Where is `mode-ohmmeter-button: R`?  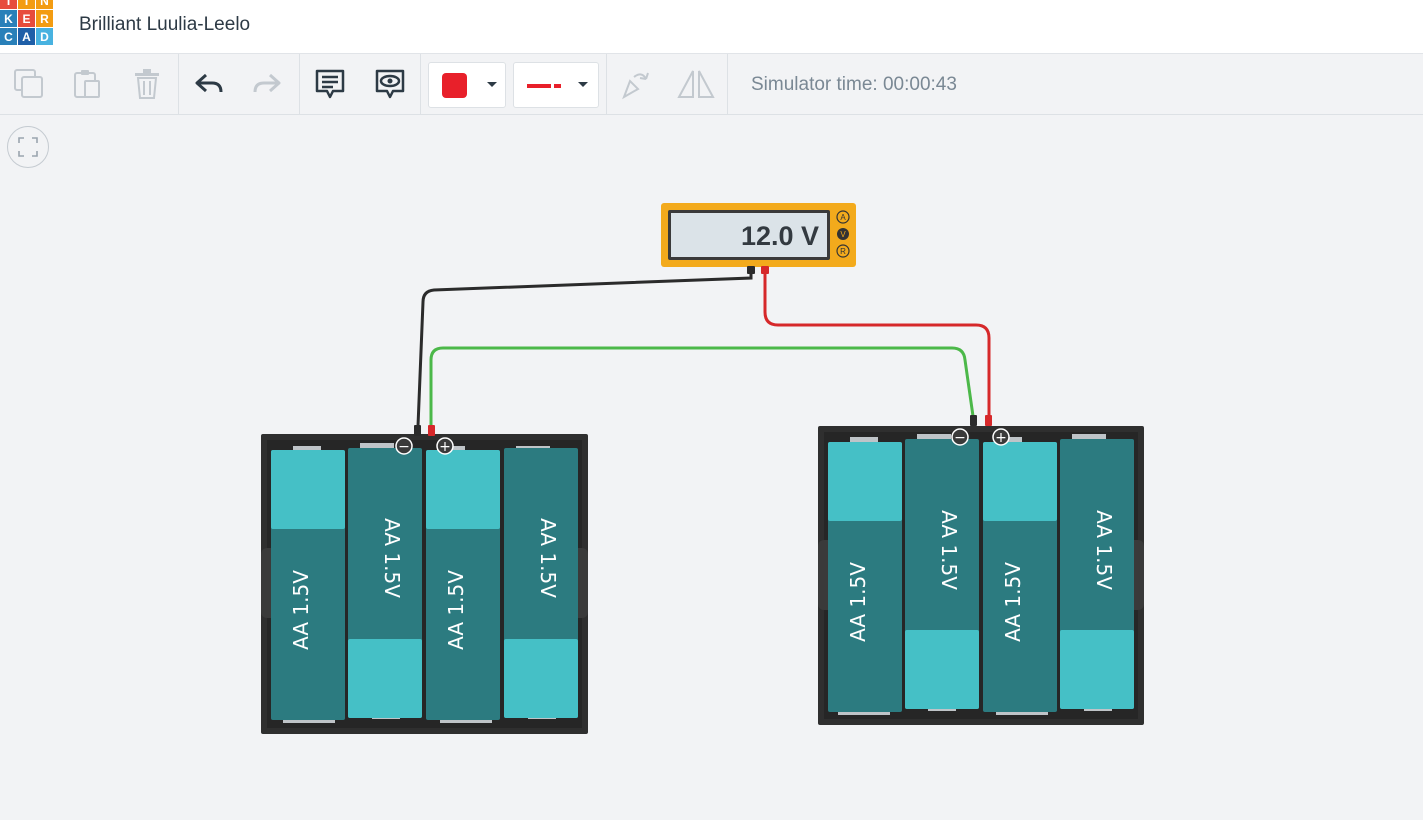
mode-ohmmeter-button: R is located at coordinates (843, 251).